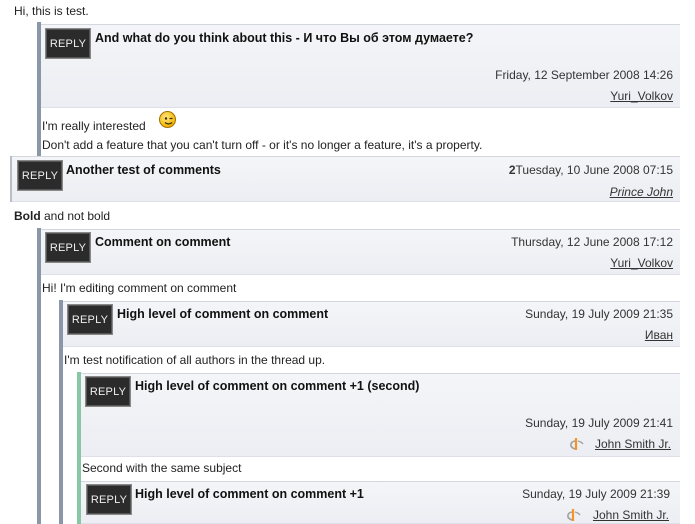 This screenshot has width=695, height=524. What do you see at coordinates (599, 314) in the screenshot?
I see `comment-date: Sunday, 19 July 2009 21:35` at bounding box center [599, 314].